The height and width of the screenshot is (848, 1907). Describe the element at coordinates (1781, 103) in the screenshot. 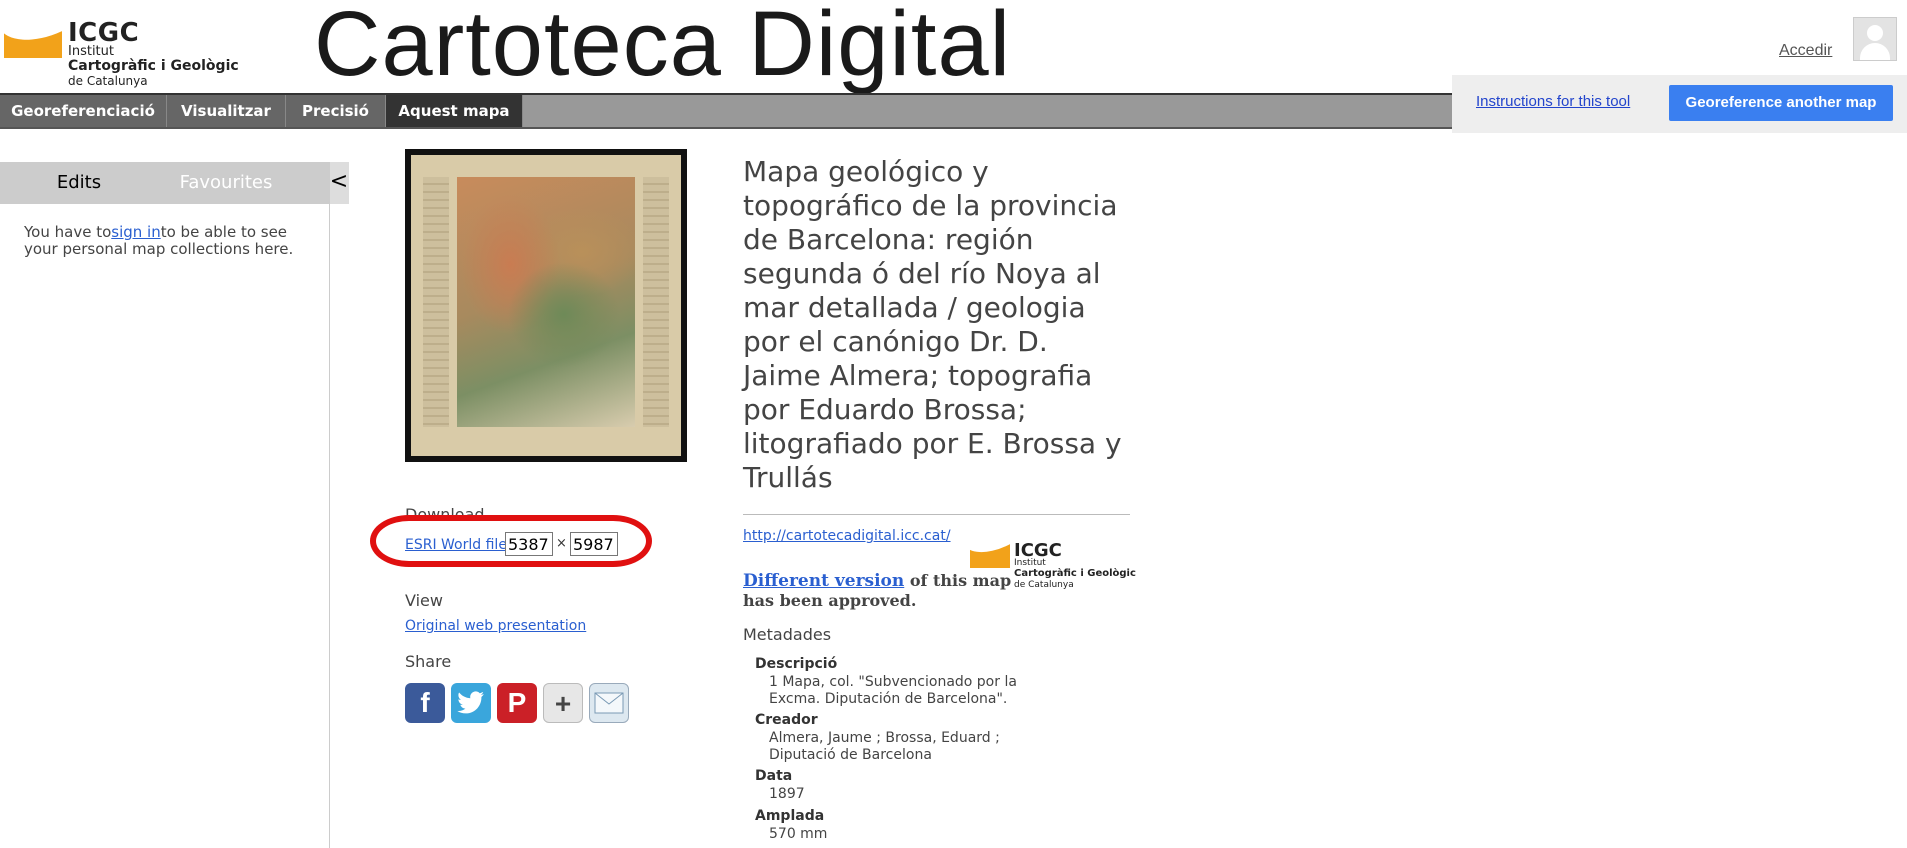

I see `georeference-another-map-button: Georeference another map` at that location.